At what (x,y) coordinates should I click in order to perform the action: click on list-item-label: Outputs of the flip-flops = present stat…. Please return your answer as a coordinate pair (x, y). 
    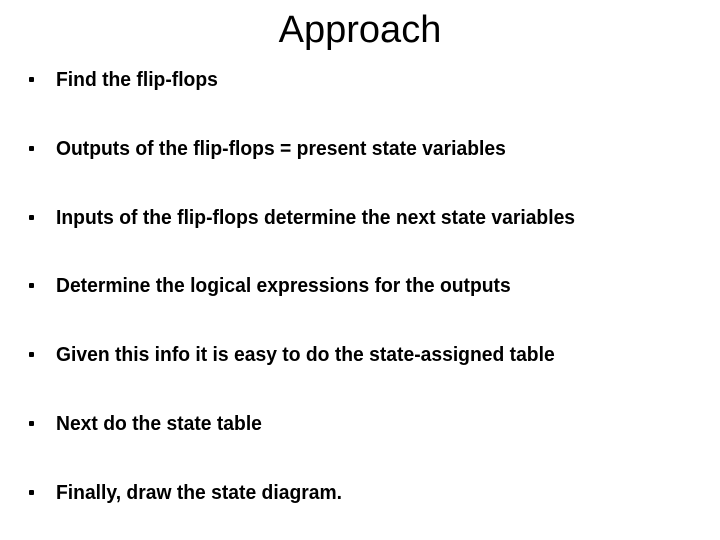
    Looking at the image, I should click on (281, 148).